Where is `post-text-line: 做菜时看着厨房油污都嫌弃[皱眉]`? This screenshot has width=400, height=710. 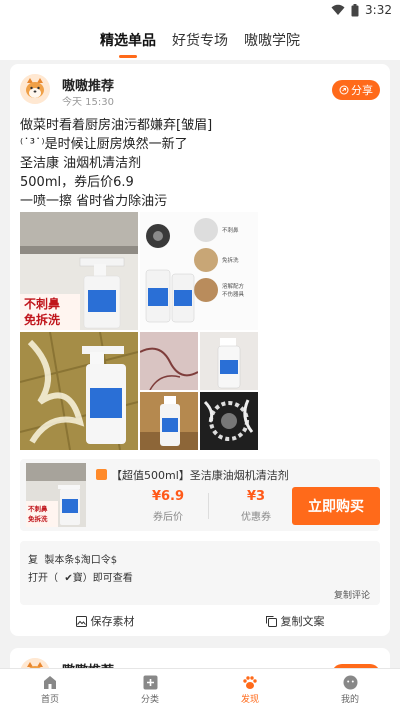 post-text-line: 做菜时看着厨房油污都嫌弃[皱眉] is located at coordinates (116, 125).